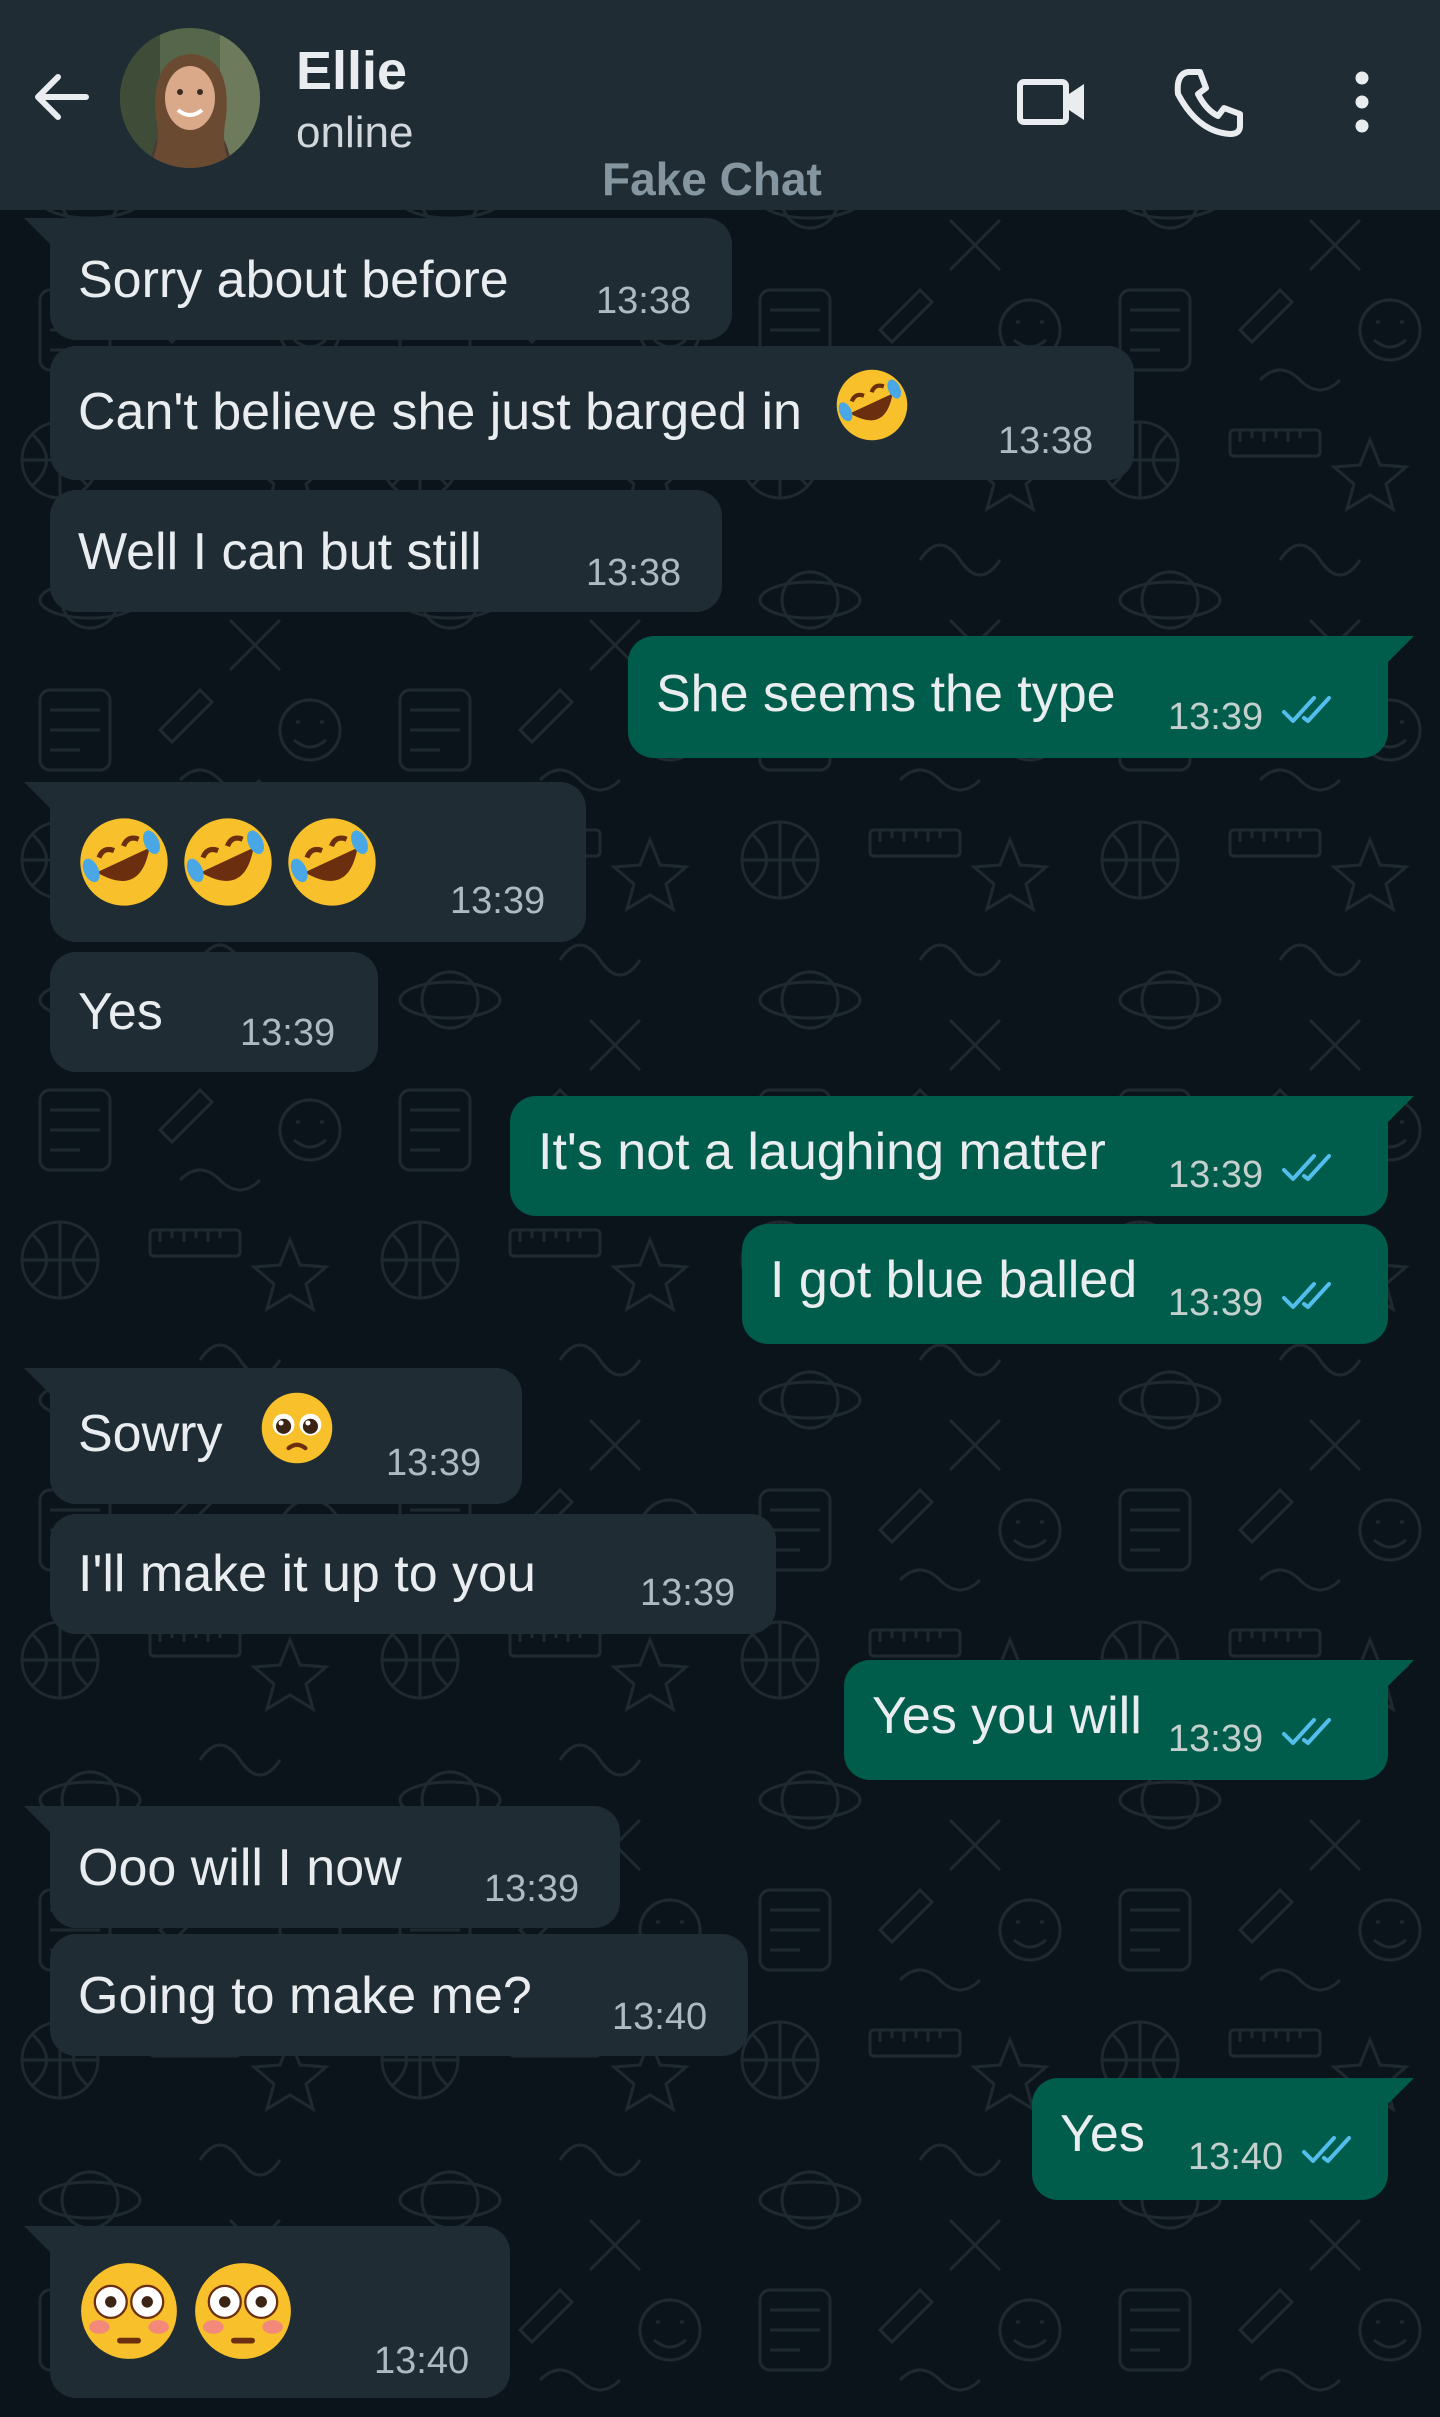 This screenshot has width=1440, height=2417. I want to click on incoming-message: Yes 13:39, so click(214, 1012).